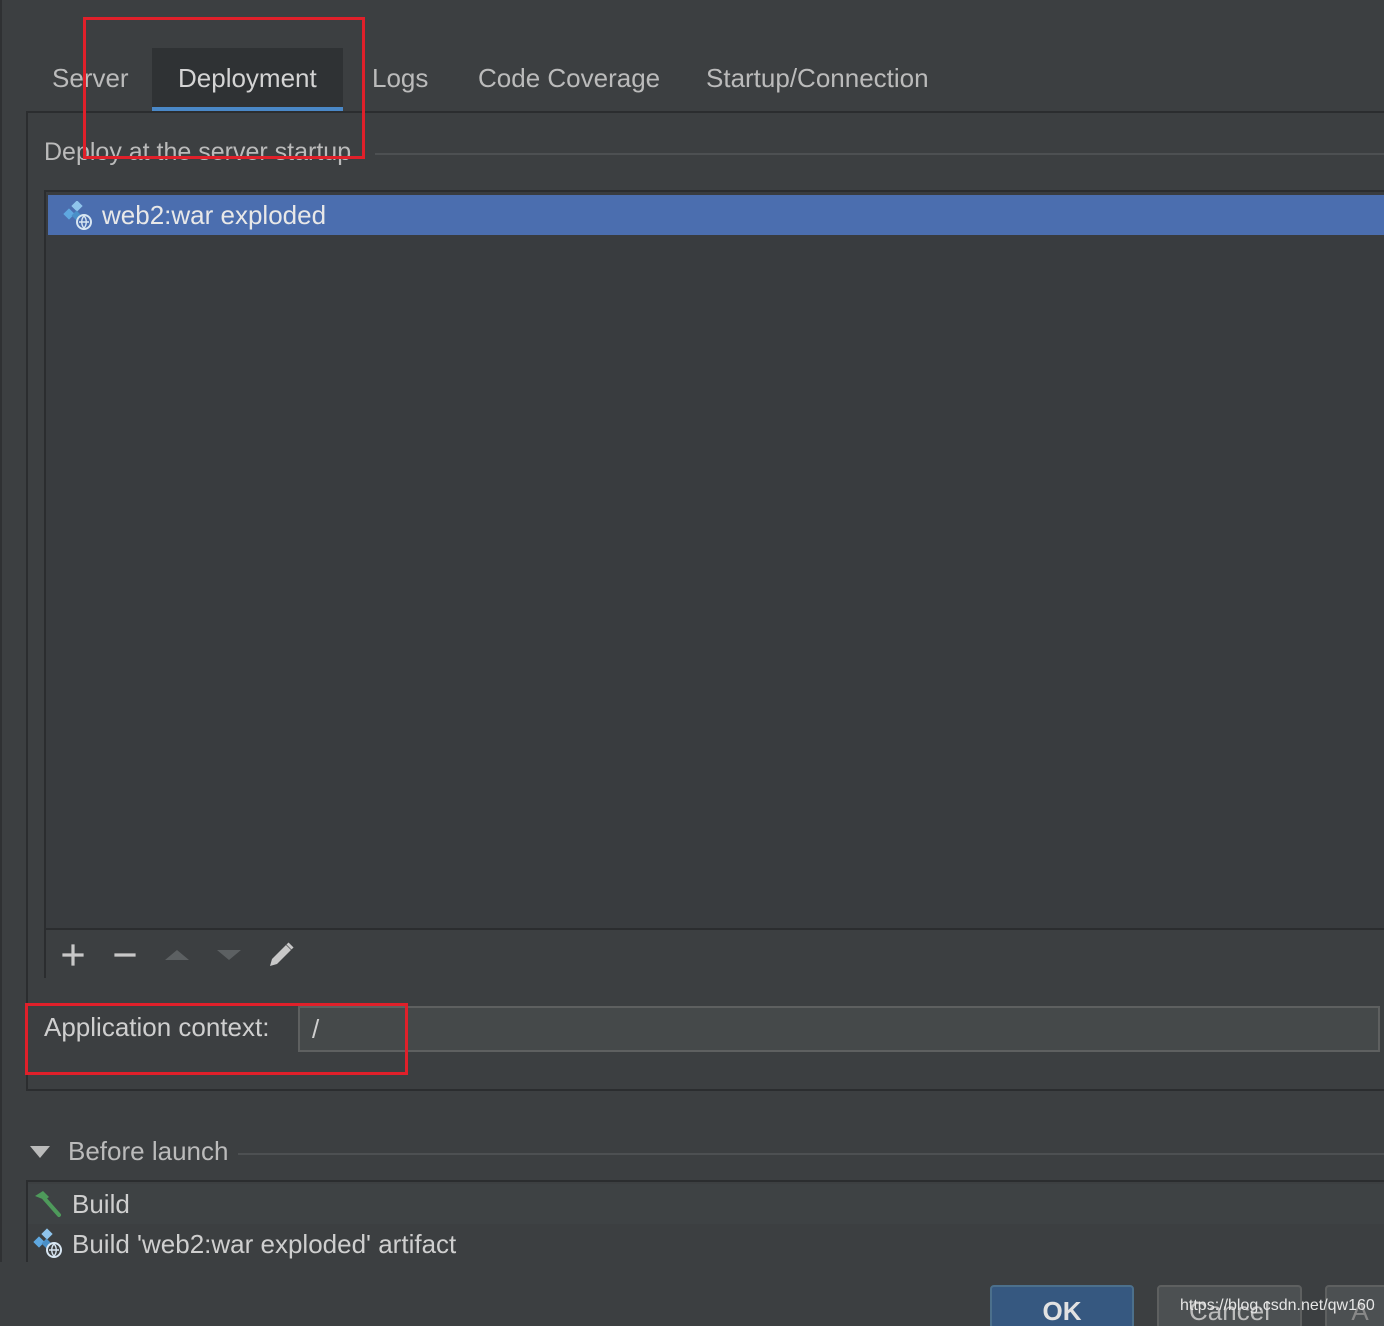  Describe the element at coordinates (90, 80) in the screenshot. I see `tab-server: Server` at that location.